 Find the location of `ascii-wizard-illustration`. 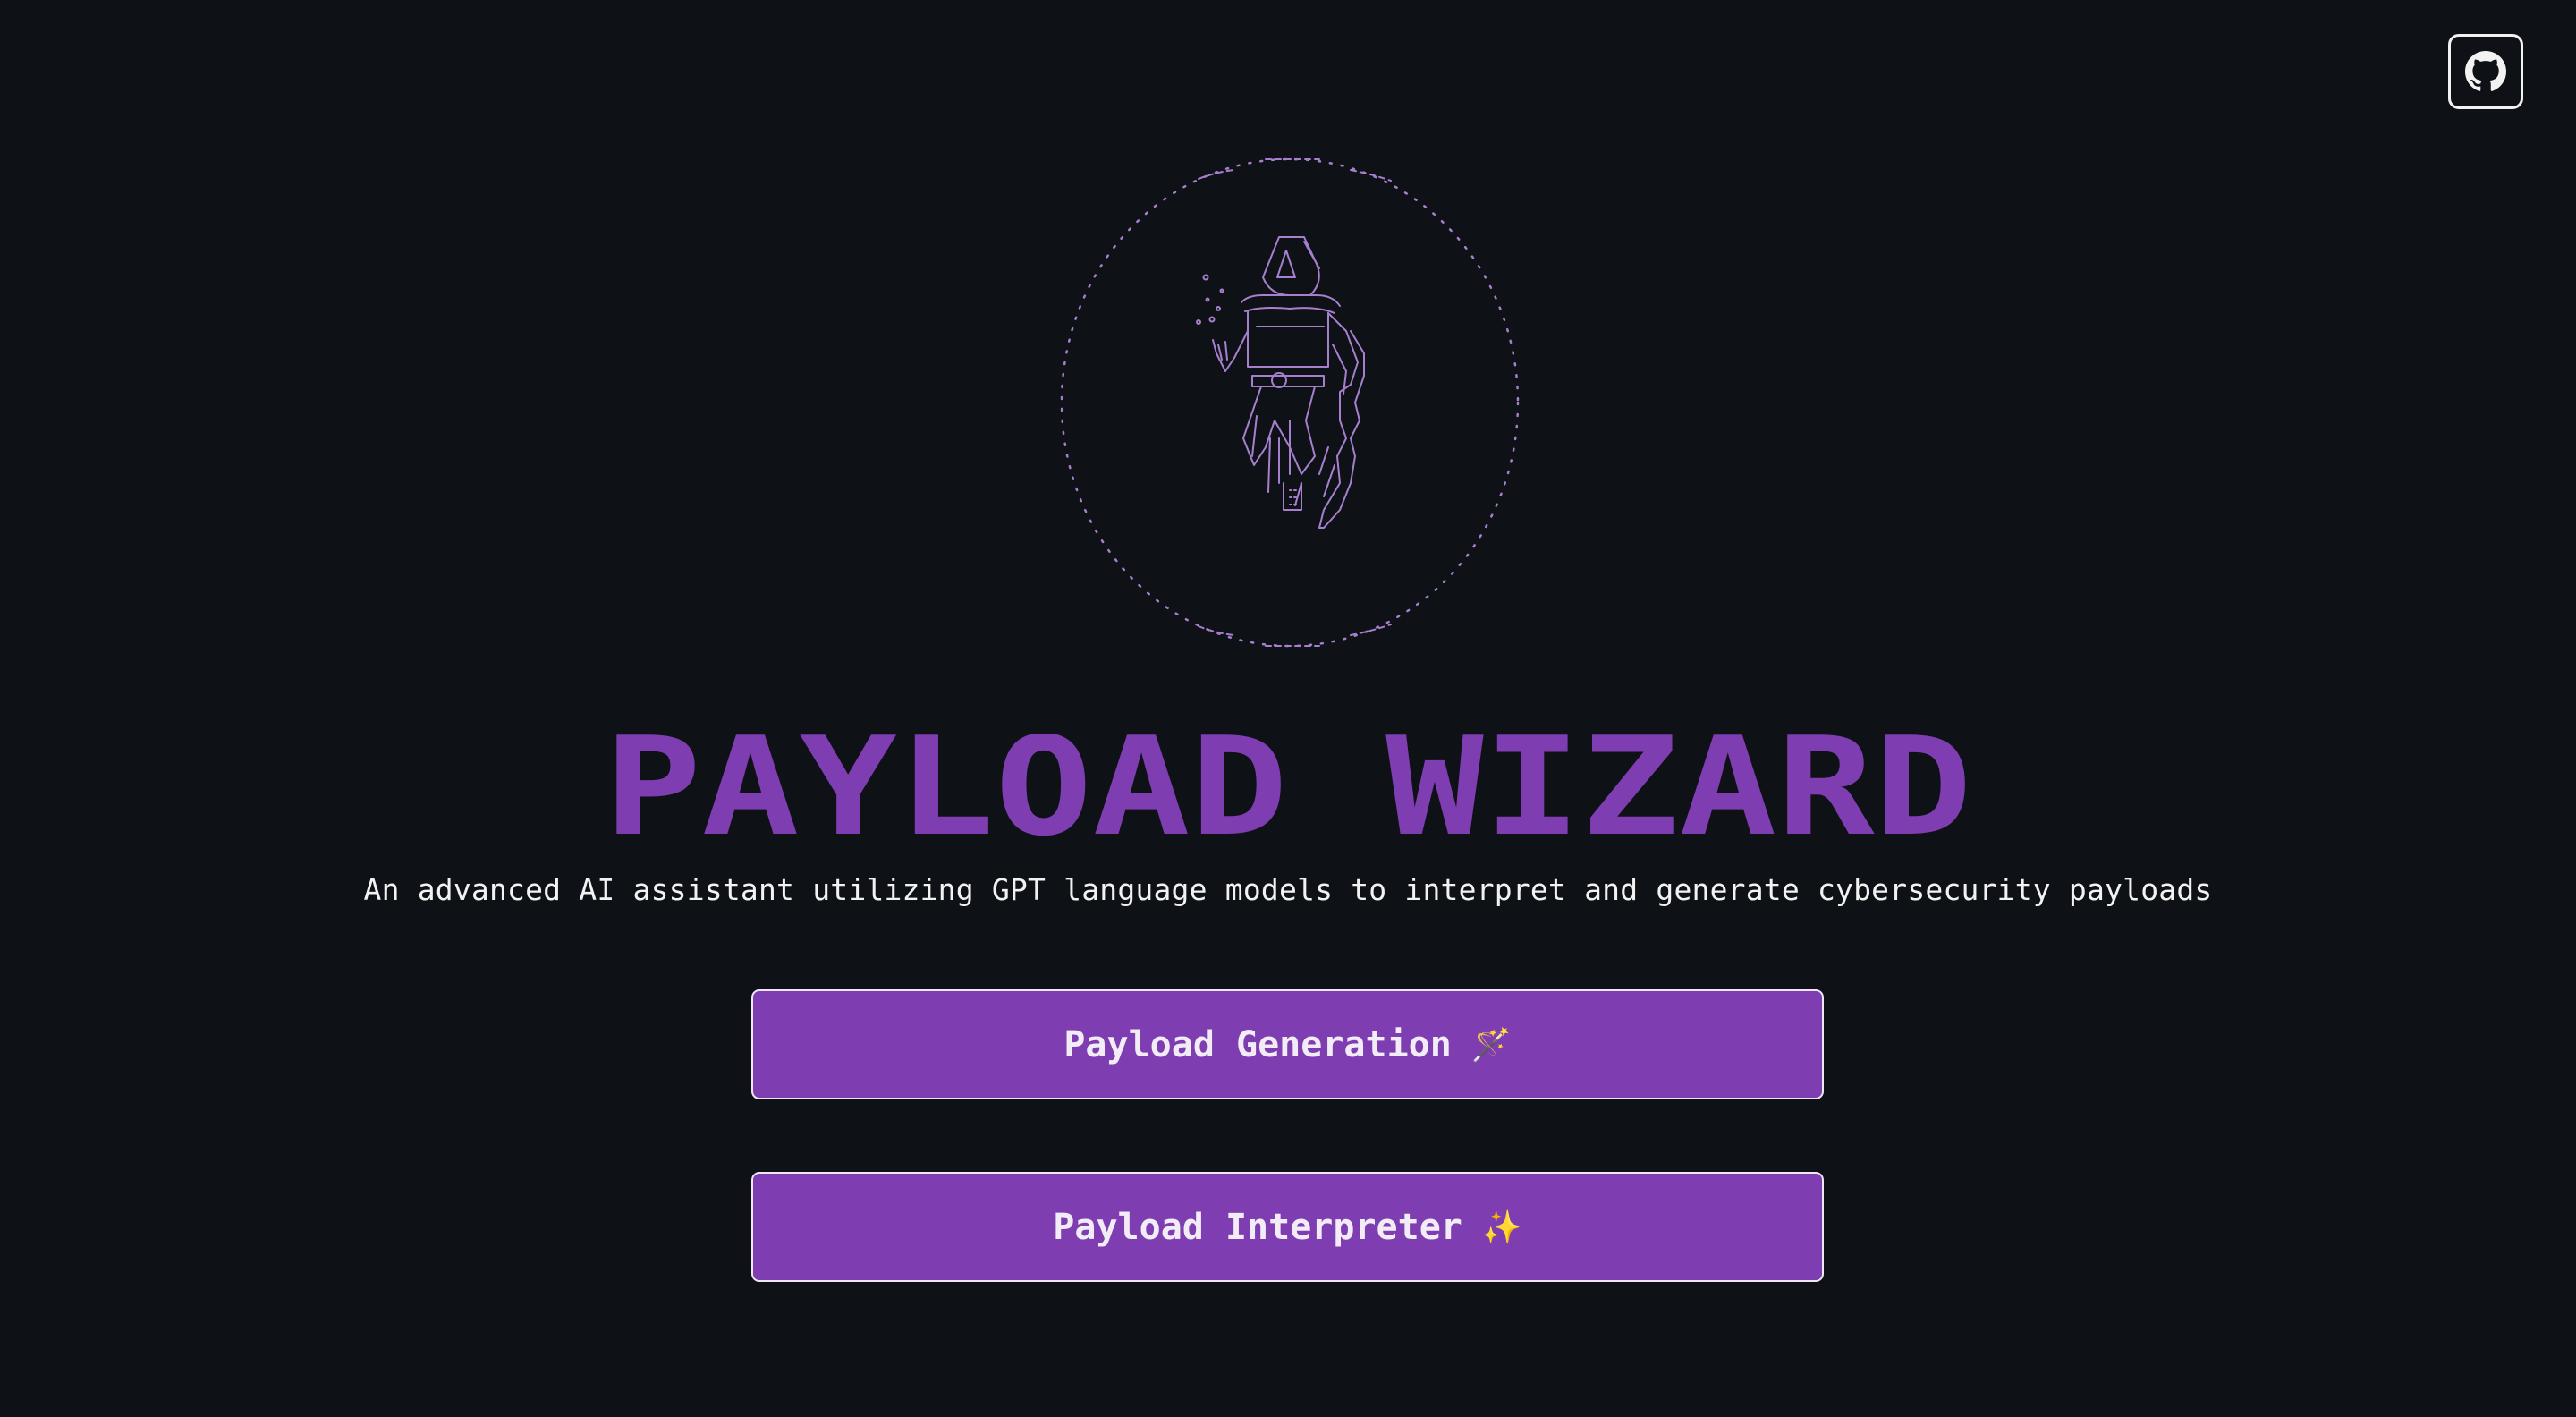

ascii-wizard-illustration is located at coordinates (1290, 402).